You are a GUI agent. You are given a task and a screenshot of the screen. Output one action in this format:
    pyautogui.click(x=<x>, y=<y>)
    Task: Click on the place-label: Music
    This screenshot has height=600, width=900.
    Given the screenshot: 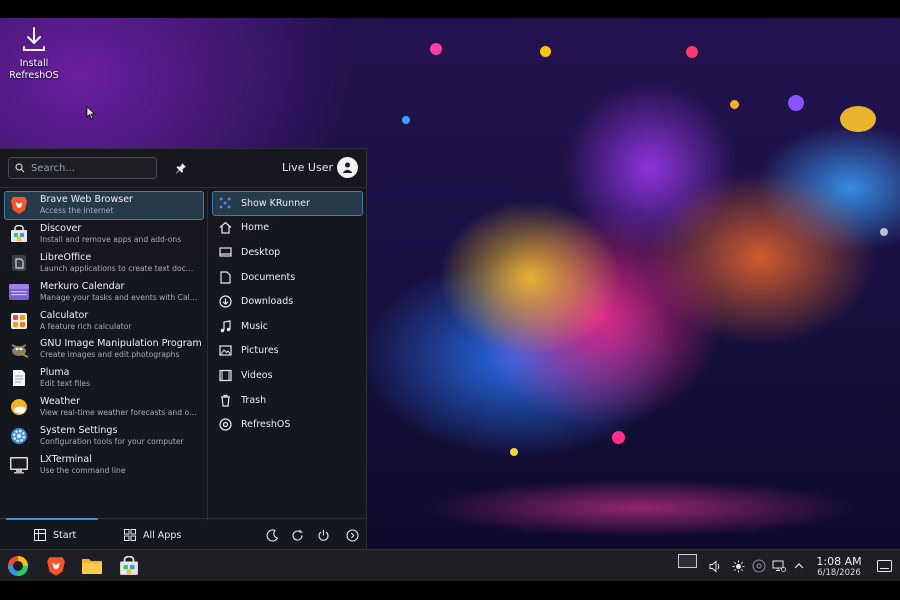 What is the action you would take?
    pyautogui.click(x=255, y=326)
    